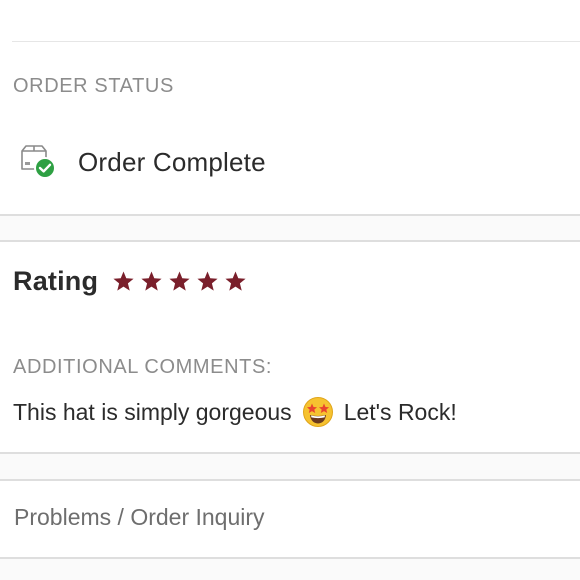 This screenshot has height=580, width=580. I want to click on comment-text-before: This hat is simply gorgeous, so click(152, 411).